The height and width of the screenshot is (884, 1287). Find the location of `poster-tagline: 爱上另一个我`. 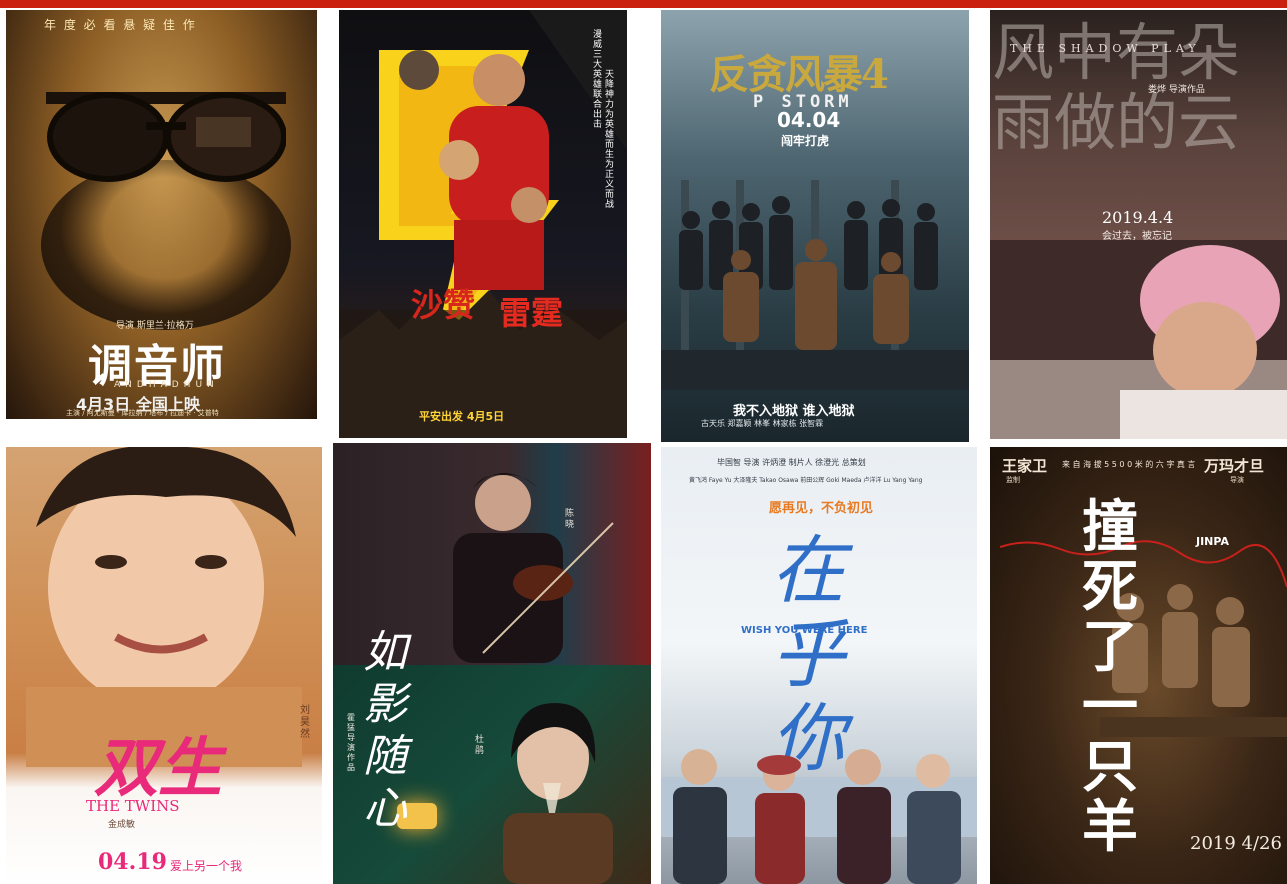

poster-tagline: 爱上另一个我 is located at coordinates (206, 866).